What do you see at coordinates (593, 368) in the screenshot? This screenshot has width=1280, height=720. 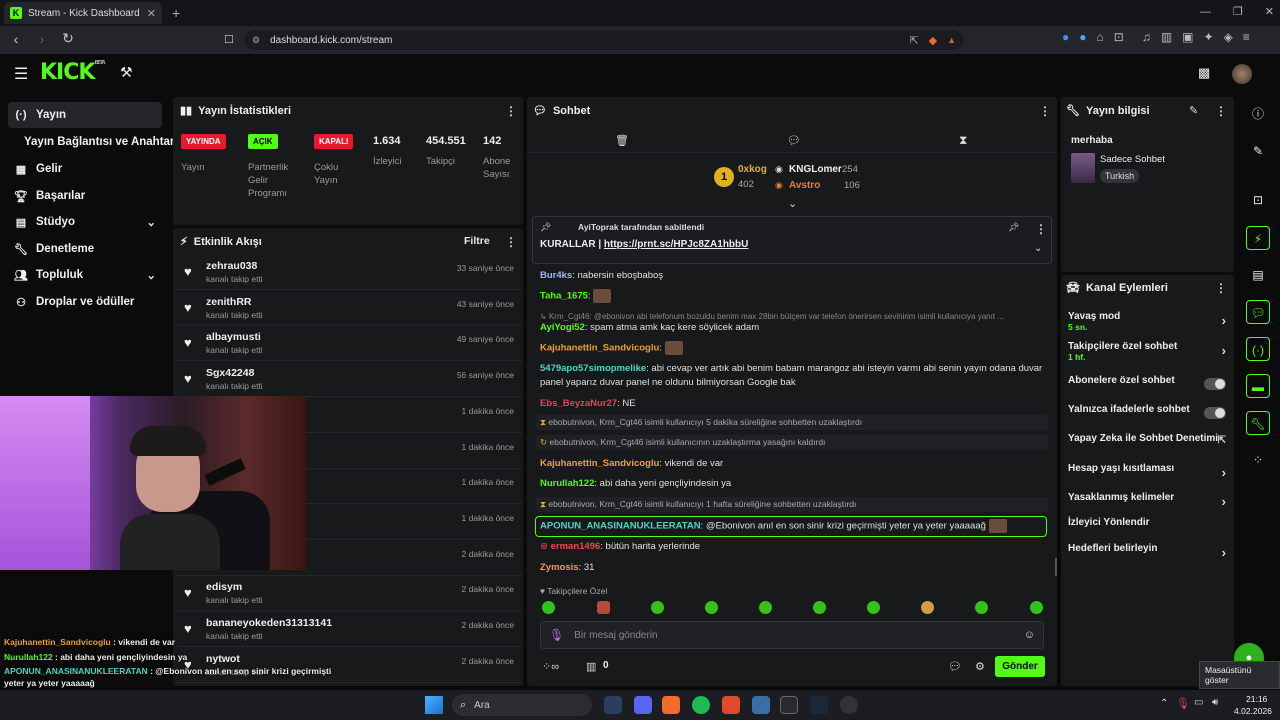 I see `chat-username: 5479apo57simopmelike` at bounding box center [593, 368].